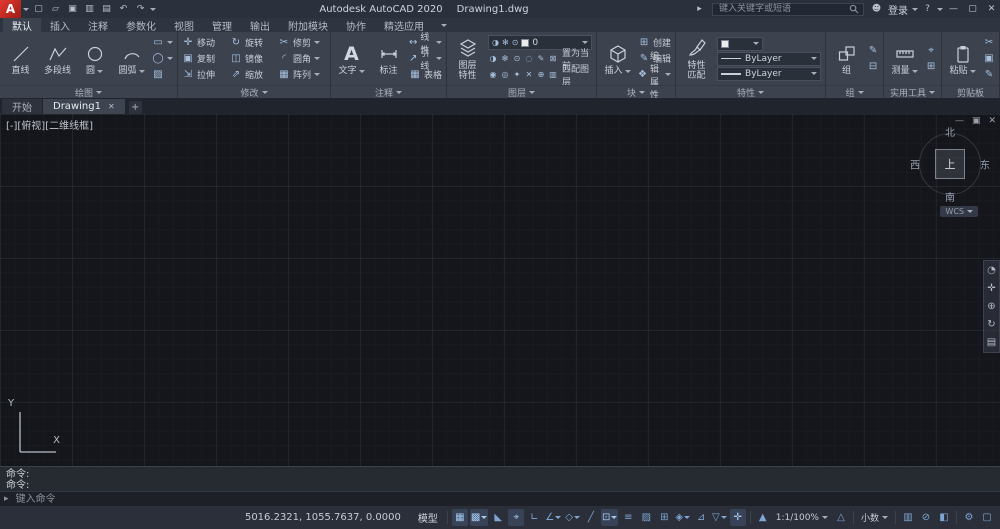 The height and width of the screenshot is (529, 1000). I want to click on file-tab-close-icon: ✕, so click(111, 106).